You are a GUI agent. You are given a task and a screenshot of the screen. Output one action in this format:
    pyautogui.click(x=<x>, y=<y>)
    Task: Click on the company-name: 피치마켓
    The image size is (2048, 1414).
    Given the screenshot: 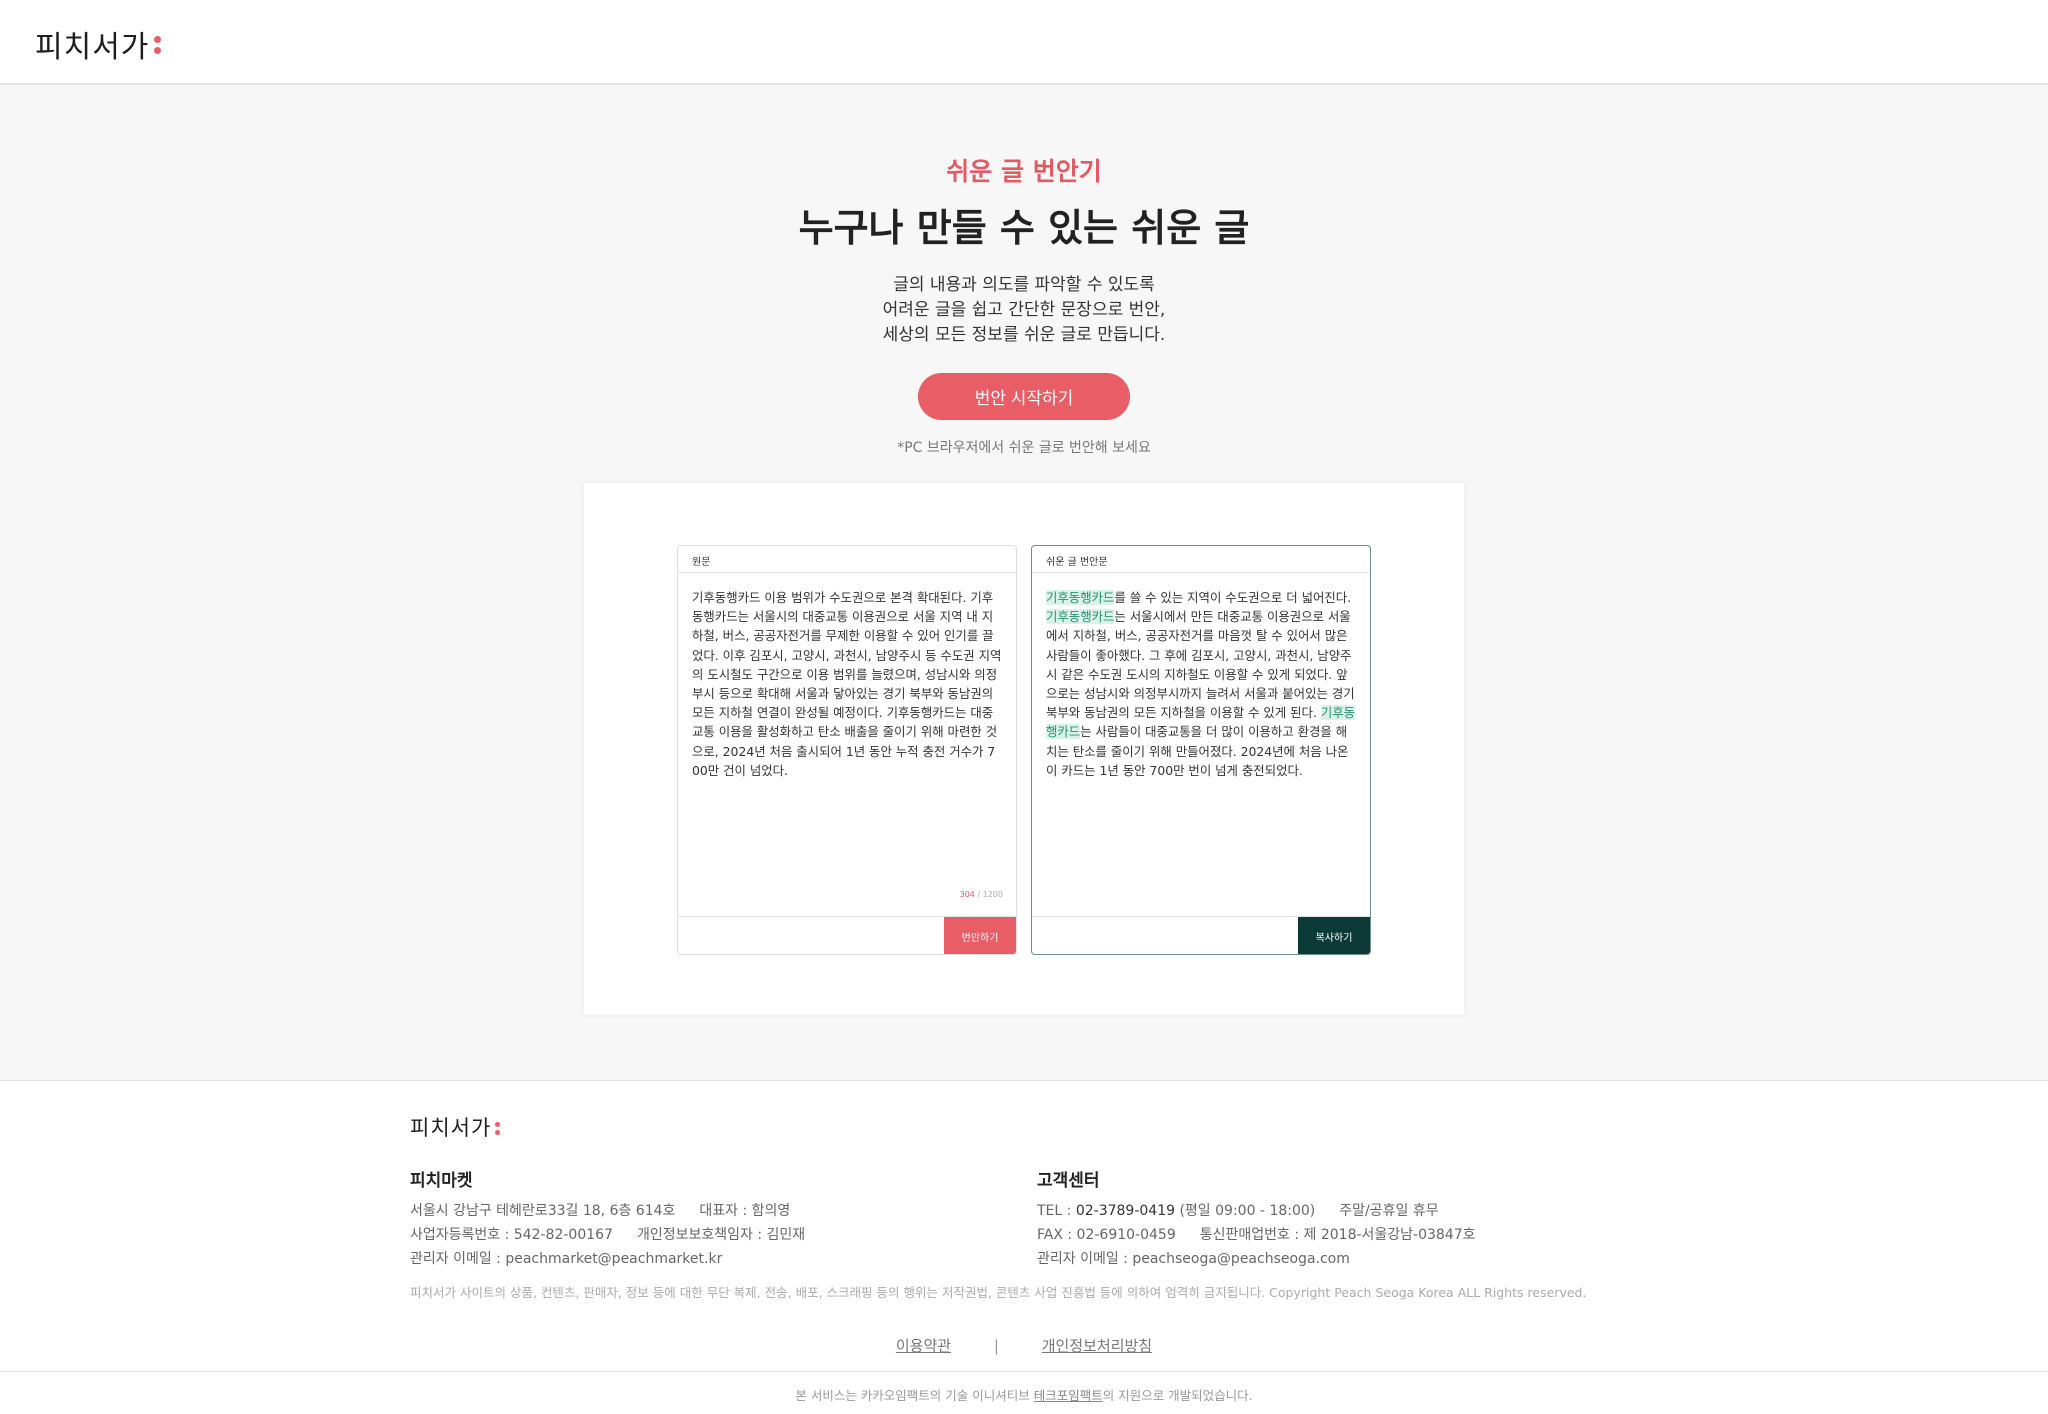 What is the action you would take?
    pyautogui.click(x=441, y=1181)
    